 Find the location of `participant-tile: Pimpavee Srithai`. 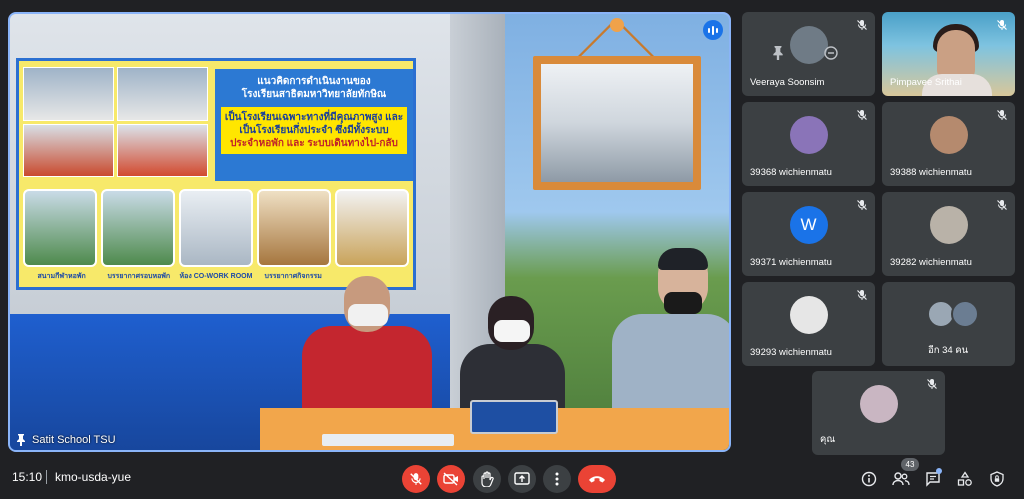

participant-tile: Pimpavee Srithai is located at coordinates (948, 54).